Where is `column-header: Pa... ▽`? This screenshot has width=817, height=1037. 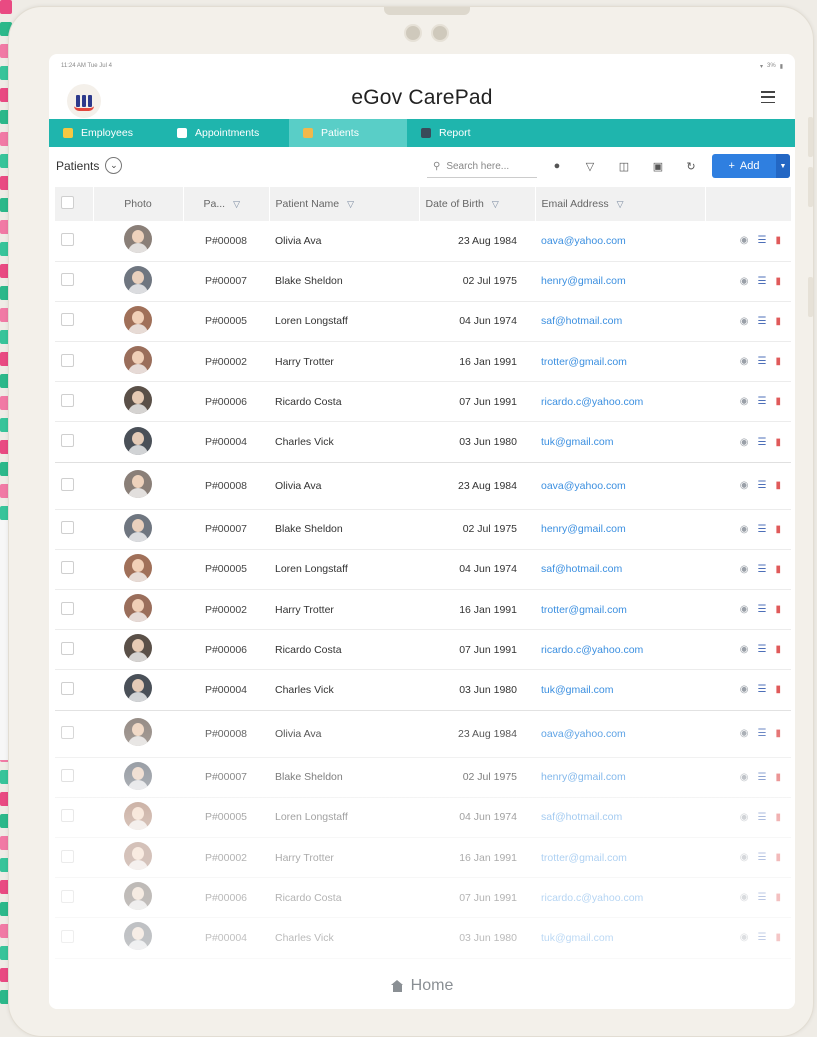 column-header: Pa... ▽ is located at coordinates (226, 204).